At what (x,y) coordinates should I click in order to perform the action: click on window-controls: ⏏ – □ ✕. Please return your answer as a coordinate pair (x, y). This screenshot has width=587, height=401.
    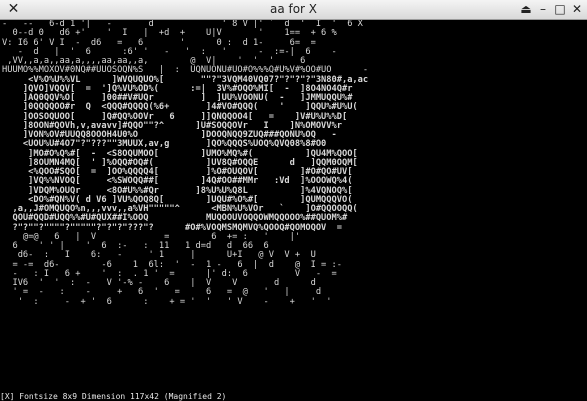
    Looking at the image, I should click on (551, 9).